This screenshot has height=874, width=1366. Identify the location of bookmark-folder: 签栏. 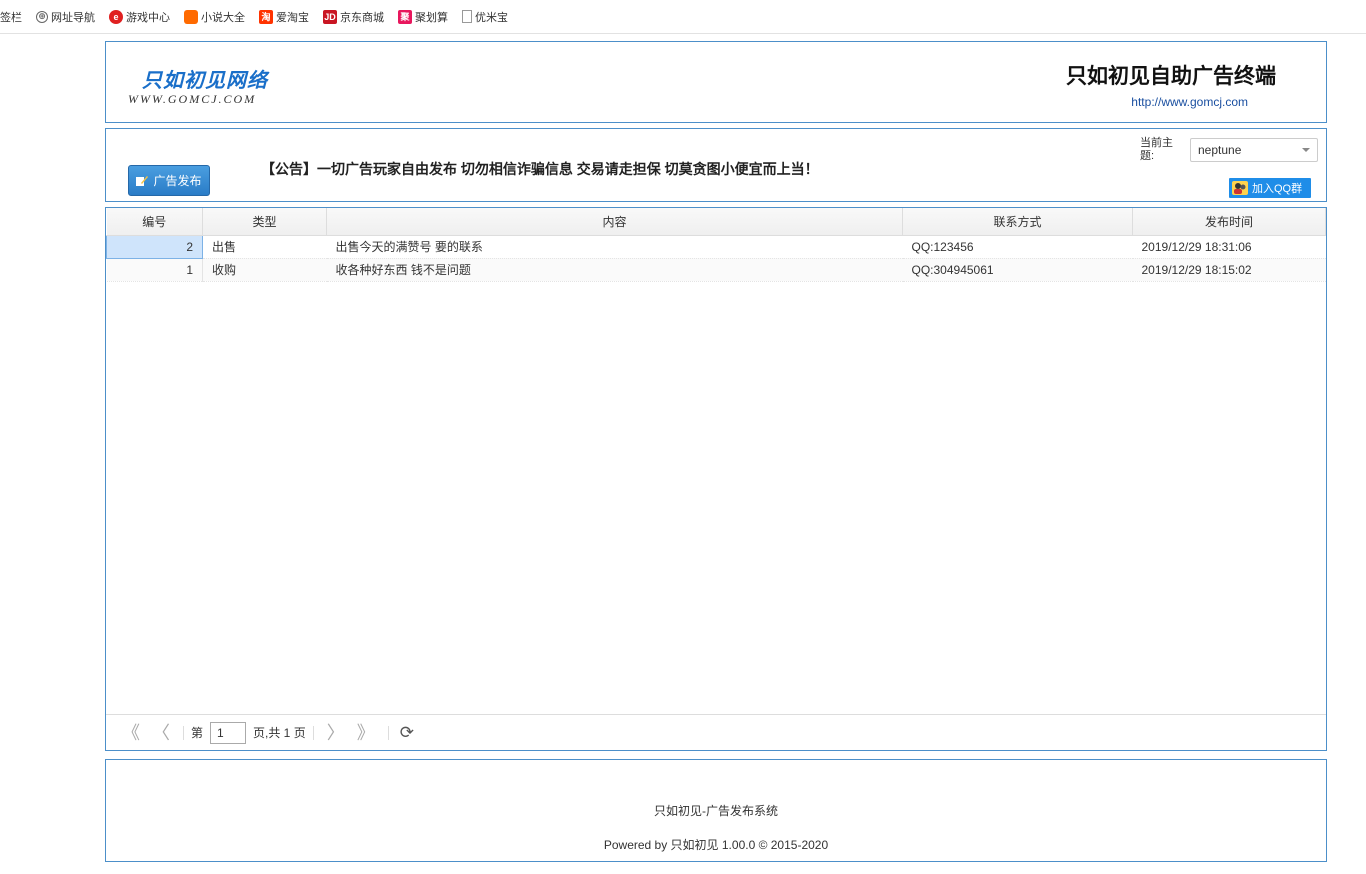
(11, 17).